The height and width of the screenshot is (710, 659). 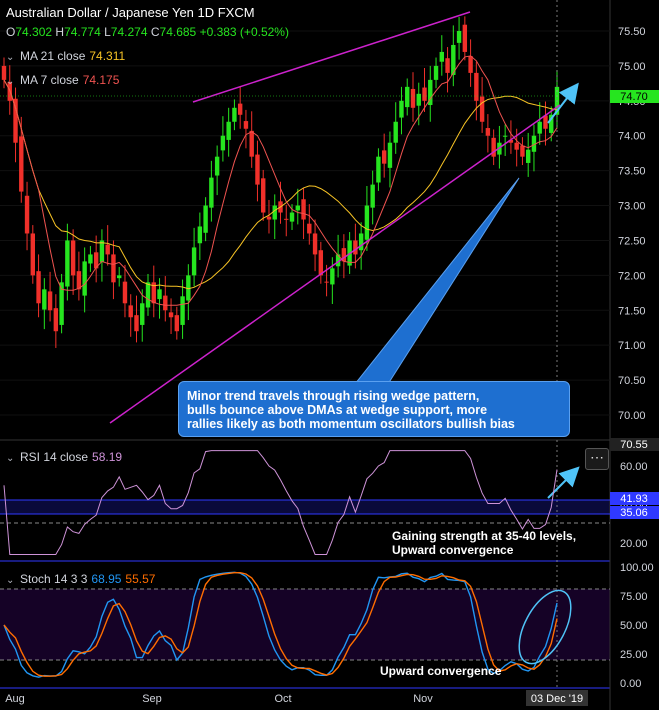 What do you see at coordinates (101, 80) in the screenshot?
I see `ma7-value: 74.175` at bounding box center [101, 80].